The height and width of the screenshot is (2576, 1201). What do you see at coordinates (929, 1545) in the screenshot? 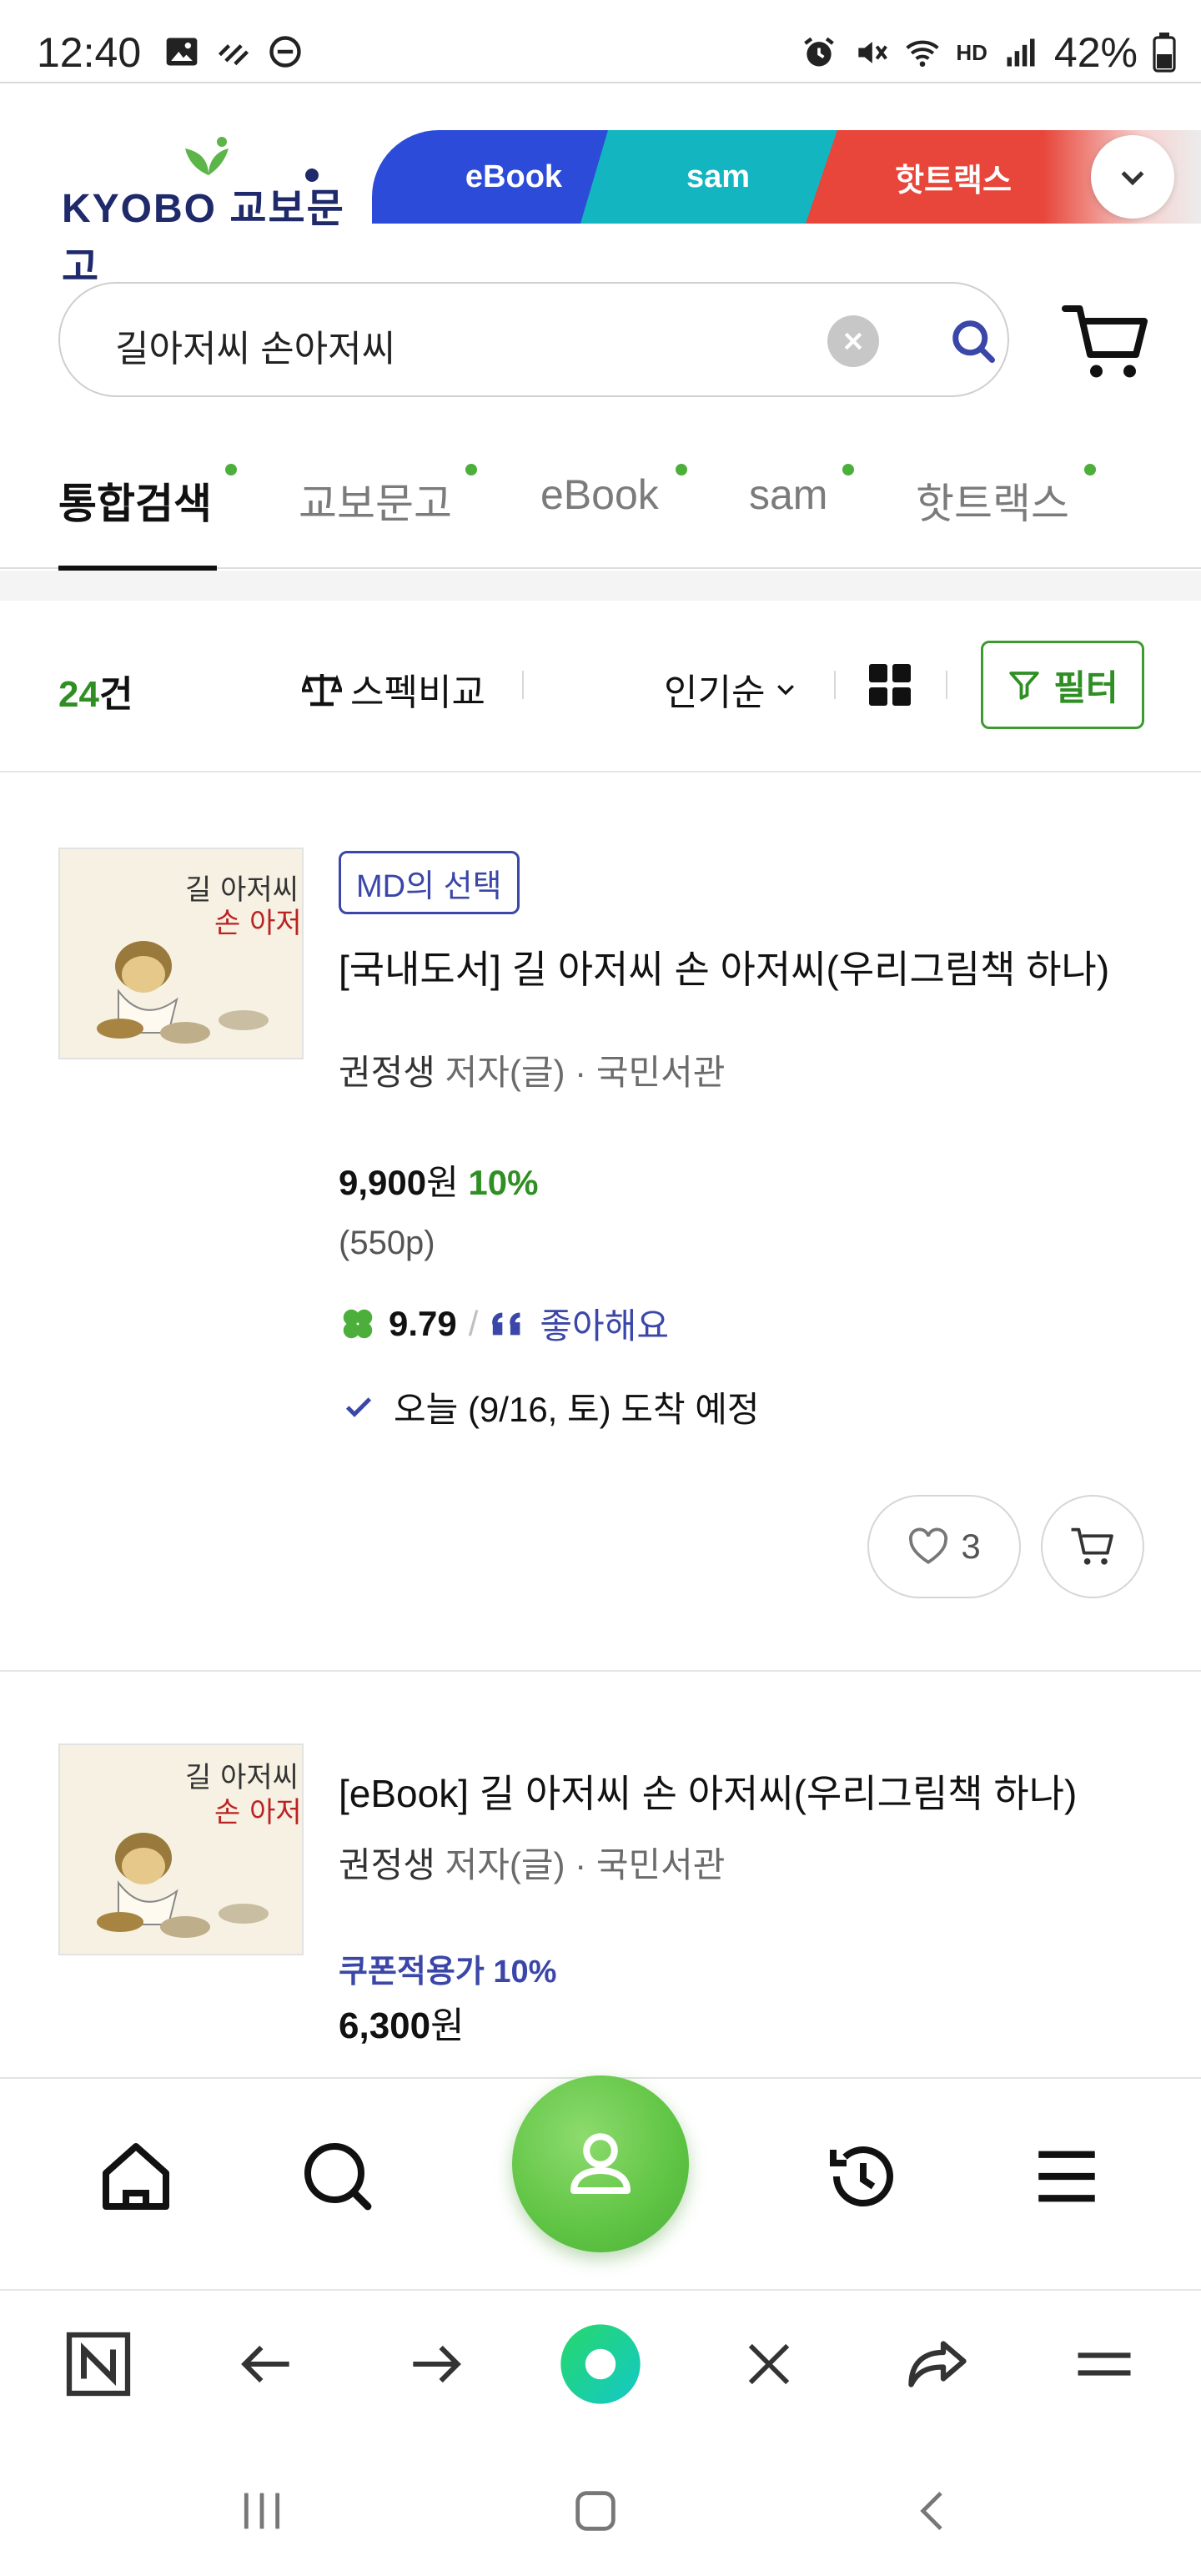
I see `heart-icon` at bounding box center [929, 1545].